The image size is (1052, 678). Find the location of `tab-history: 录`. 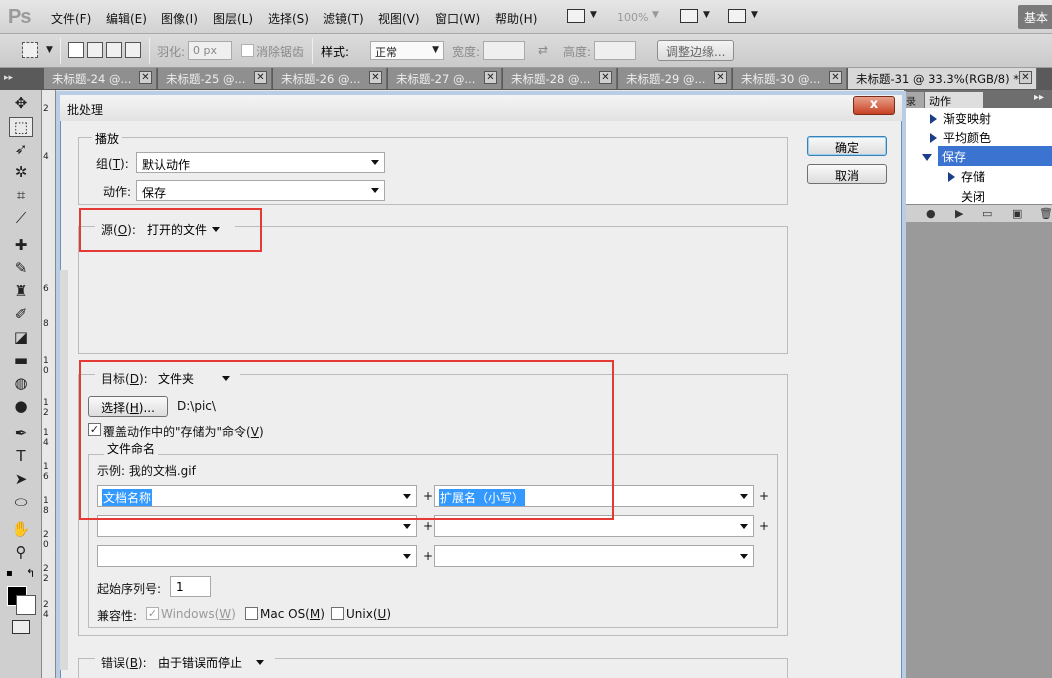

tab-history: 录 is located at coordinates (914, 100).